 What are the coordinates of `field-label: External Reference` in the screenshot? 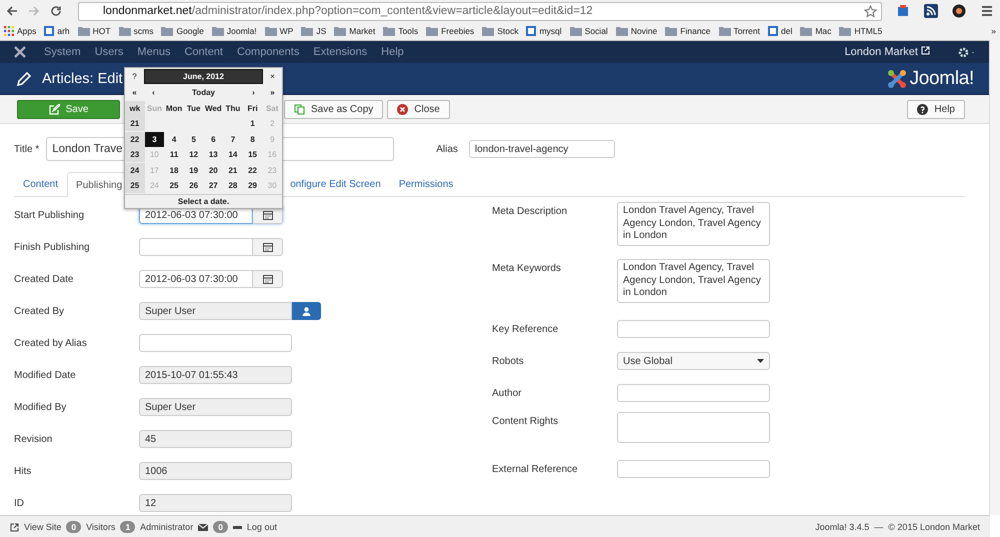 It's located at (535, 469).